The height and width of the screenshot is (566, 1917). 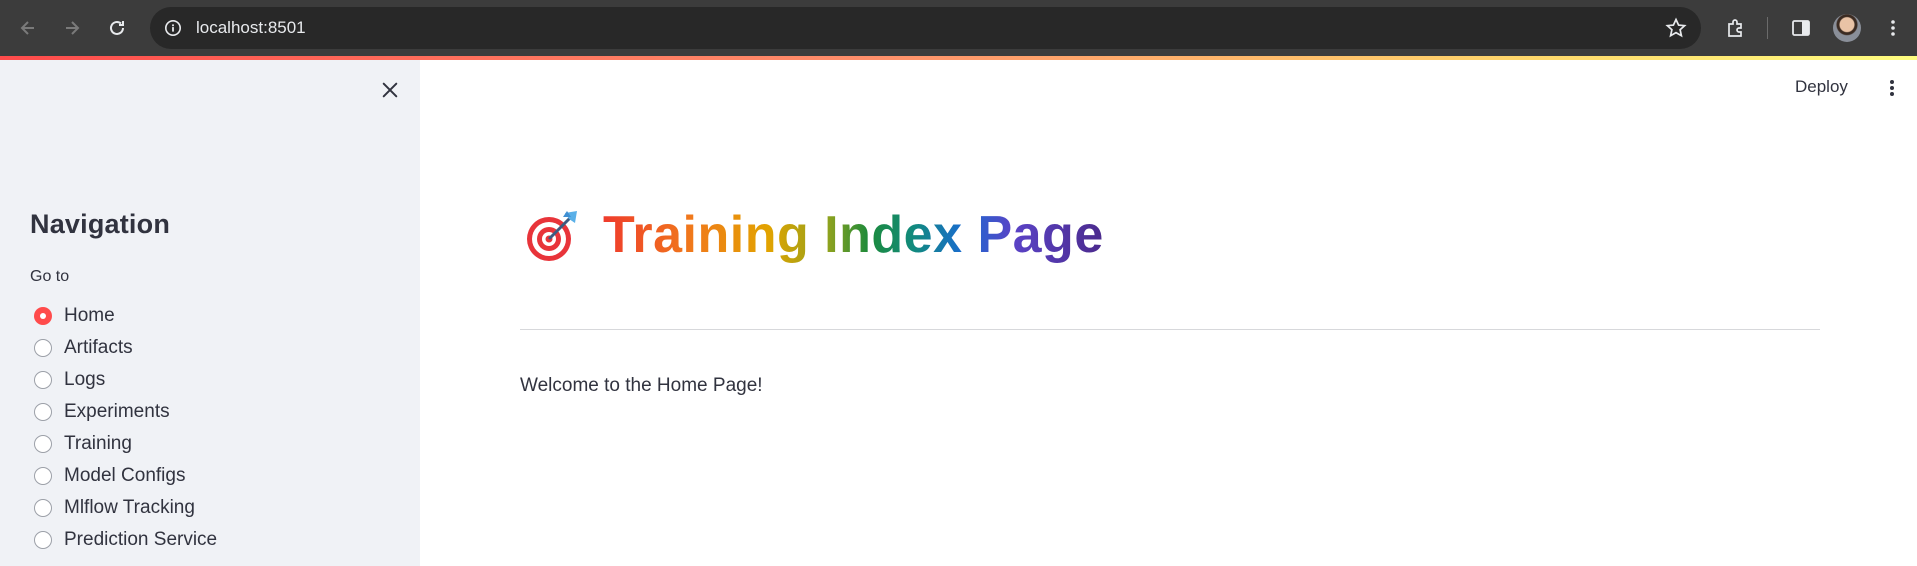 I want to click on radio-option-prediction-service: Prediction Service, so click(x=123, y=540).